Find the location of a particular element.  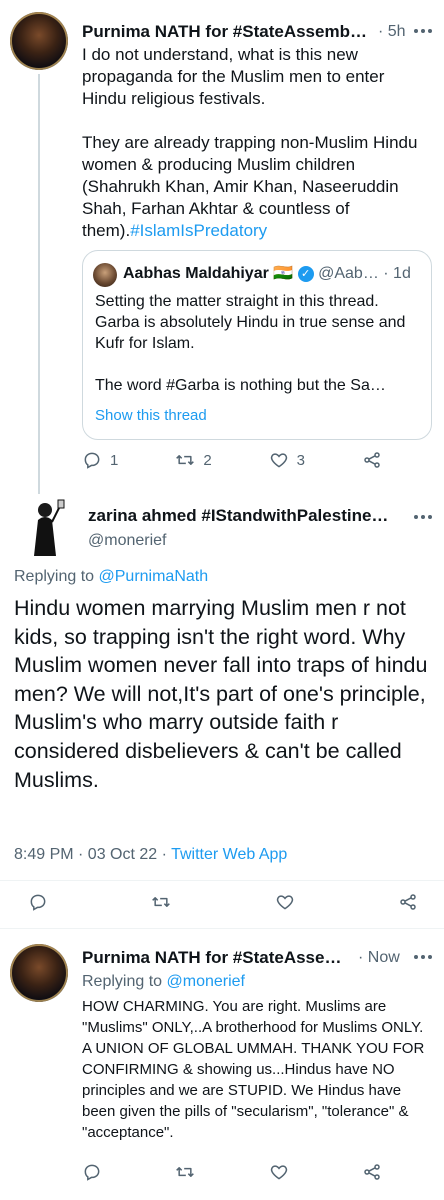

tweet-time: · 5h is located at coordinates (392, 32).